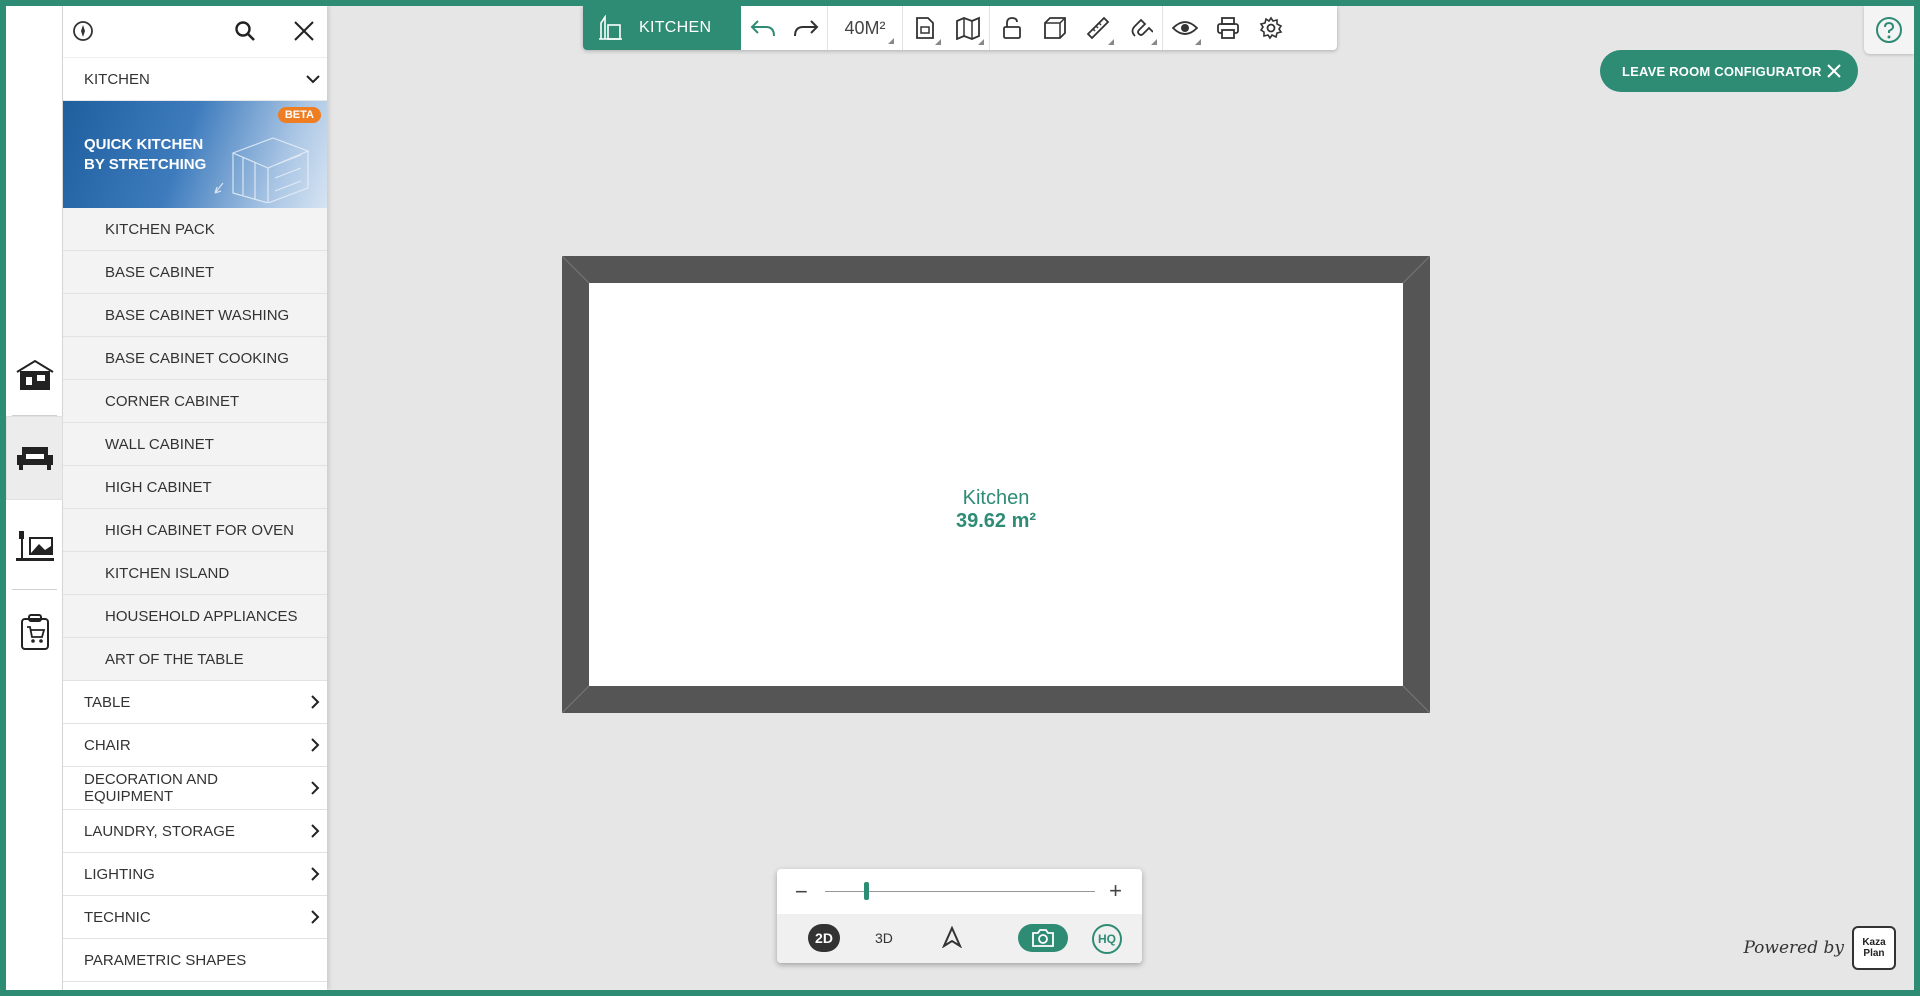  Describe the element at coordinates (195, 702) in the screenshot. I see `category-item: TABLE` at that location.